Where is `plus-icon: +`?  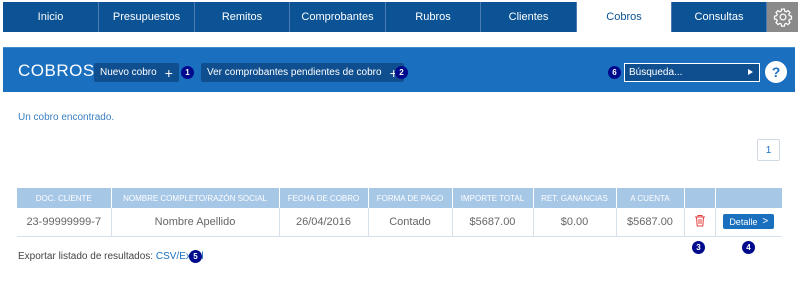 plus-icon: + is located at coordinates (168, 72).